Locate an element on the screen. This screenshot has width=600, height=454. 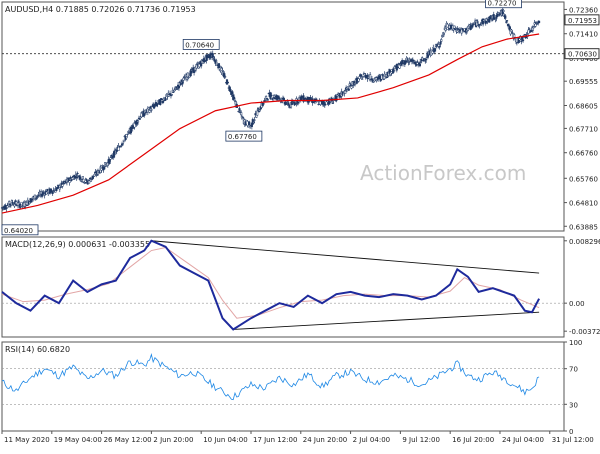
macd-trend-line is located at coordinates (386, 320).